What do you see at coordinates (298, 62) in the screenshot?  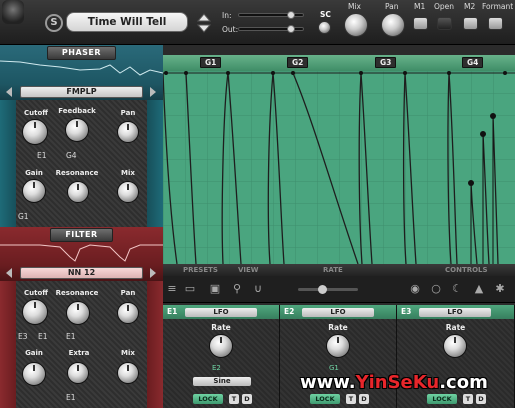 I see `group-tag-g2: G2` at bounding box center [298, 62].